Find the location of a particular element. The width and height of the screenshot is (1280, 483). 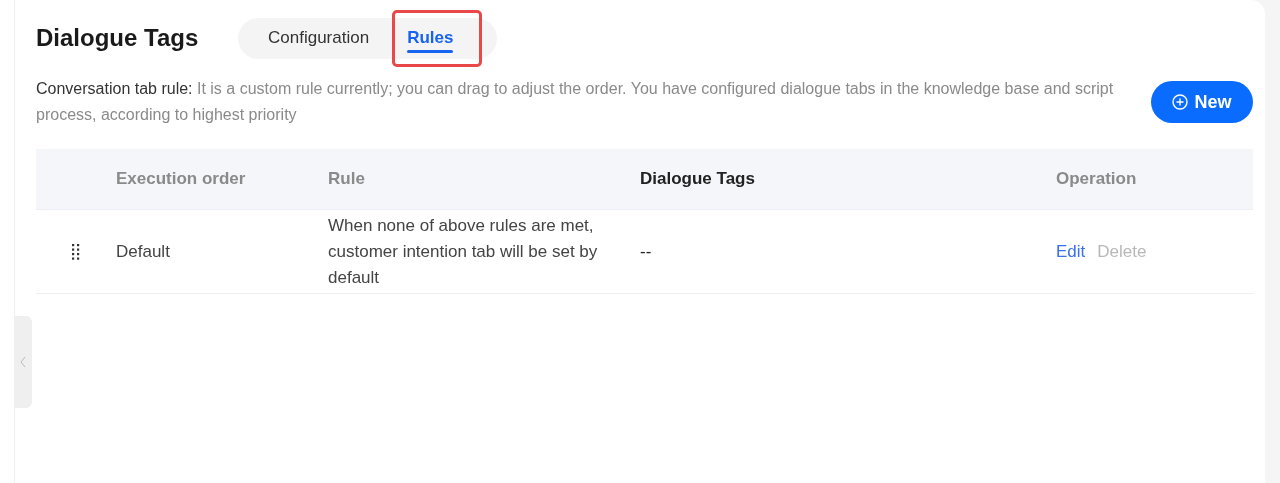

column-header: Operation is located at coordinates (1097, 179).